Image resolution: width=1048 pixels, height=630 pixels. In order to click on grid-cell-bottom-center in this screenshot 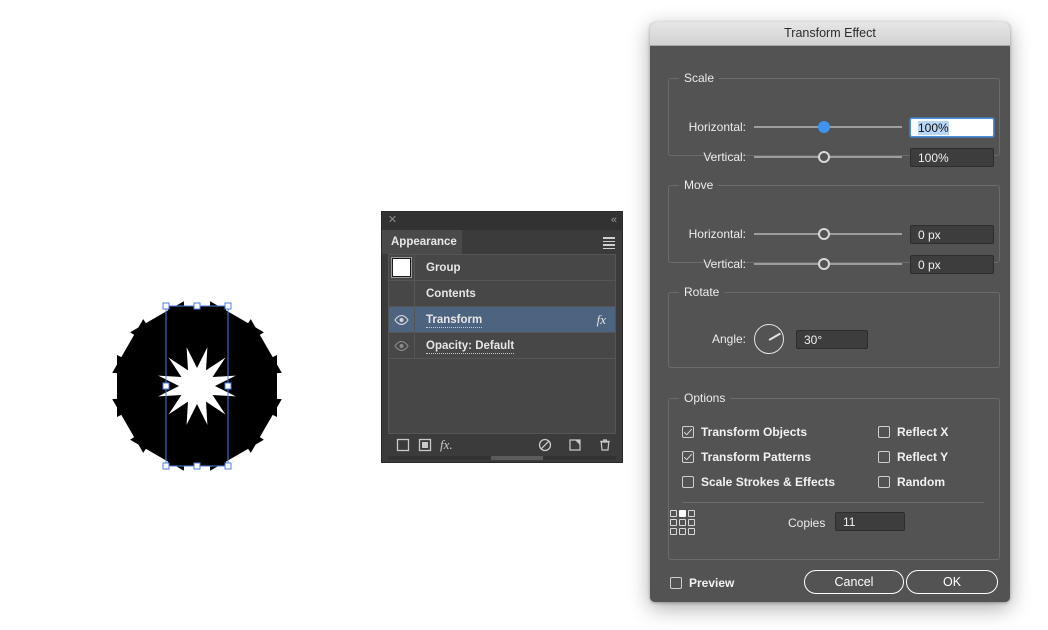, I will do `click(682, 531)`.